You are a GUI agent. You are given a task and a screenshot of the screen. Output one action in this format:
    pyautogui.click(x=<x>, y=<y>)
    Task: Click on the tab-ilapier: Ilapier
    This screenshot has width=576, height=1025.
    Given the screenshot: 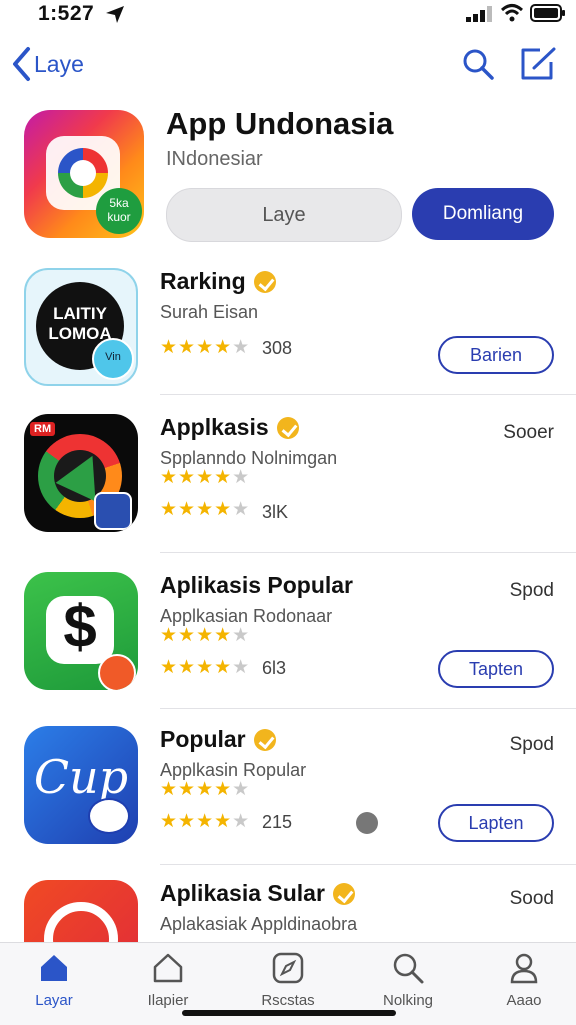 What is the action you would take?
    pyautogui.click(x=168, y=980)
    